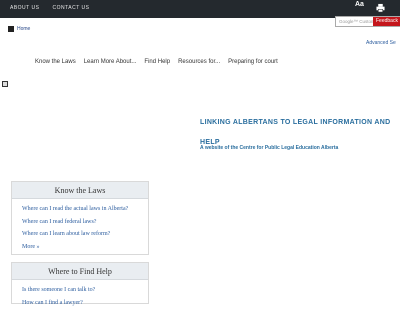 The image size is (400, 309). What do you see at coordinates (85, 303) in the screenshot?
I see `link-find-lawyer: How can I find a lawyer?` at bounding box center [85, 303].